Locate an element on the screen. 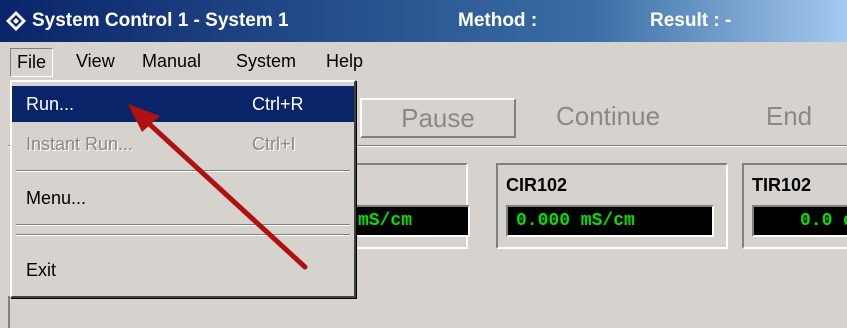  monitor-value: 0.0 ø is located at coordinates (799, 221).